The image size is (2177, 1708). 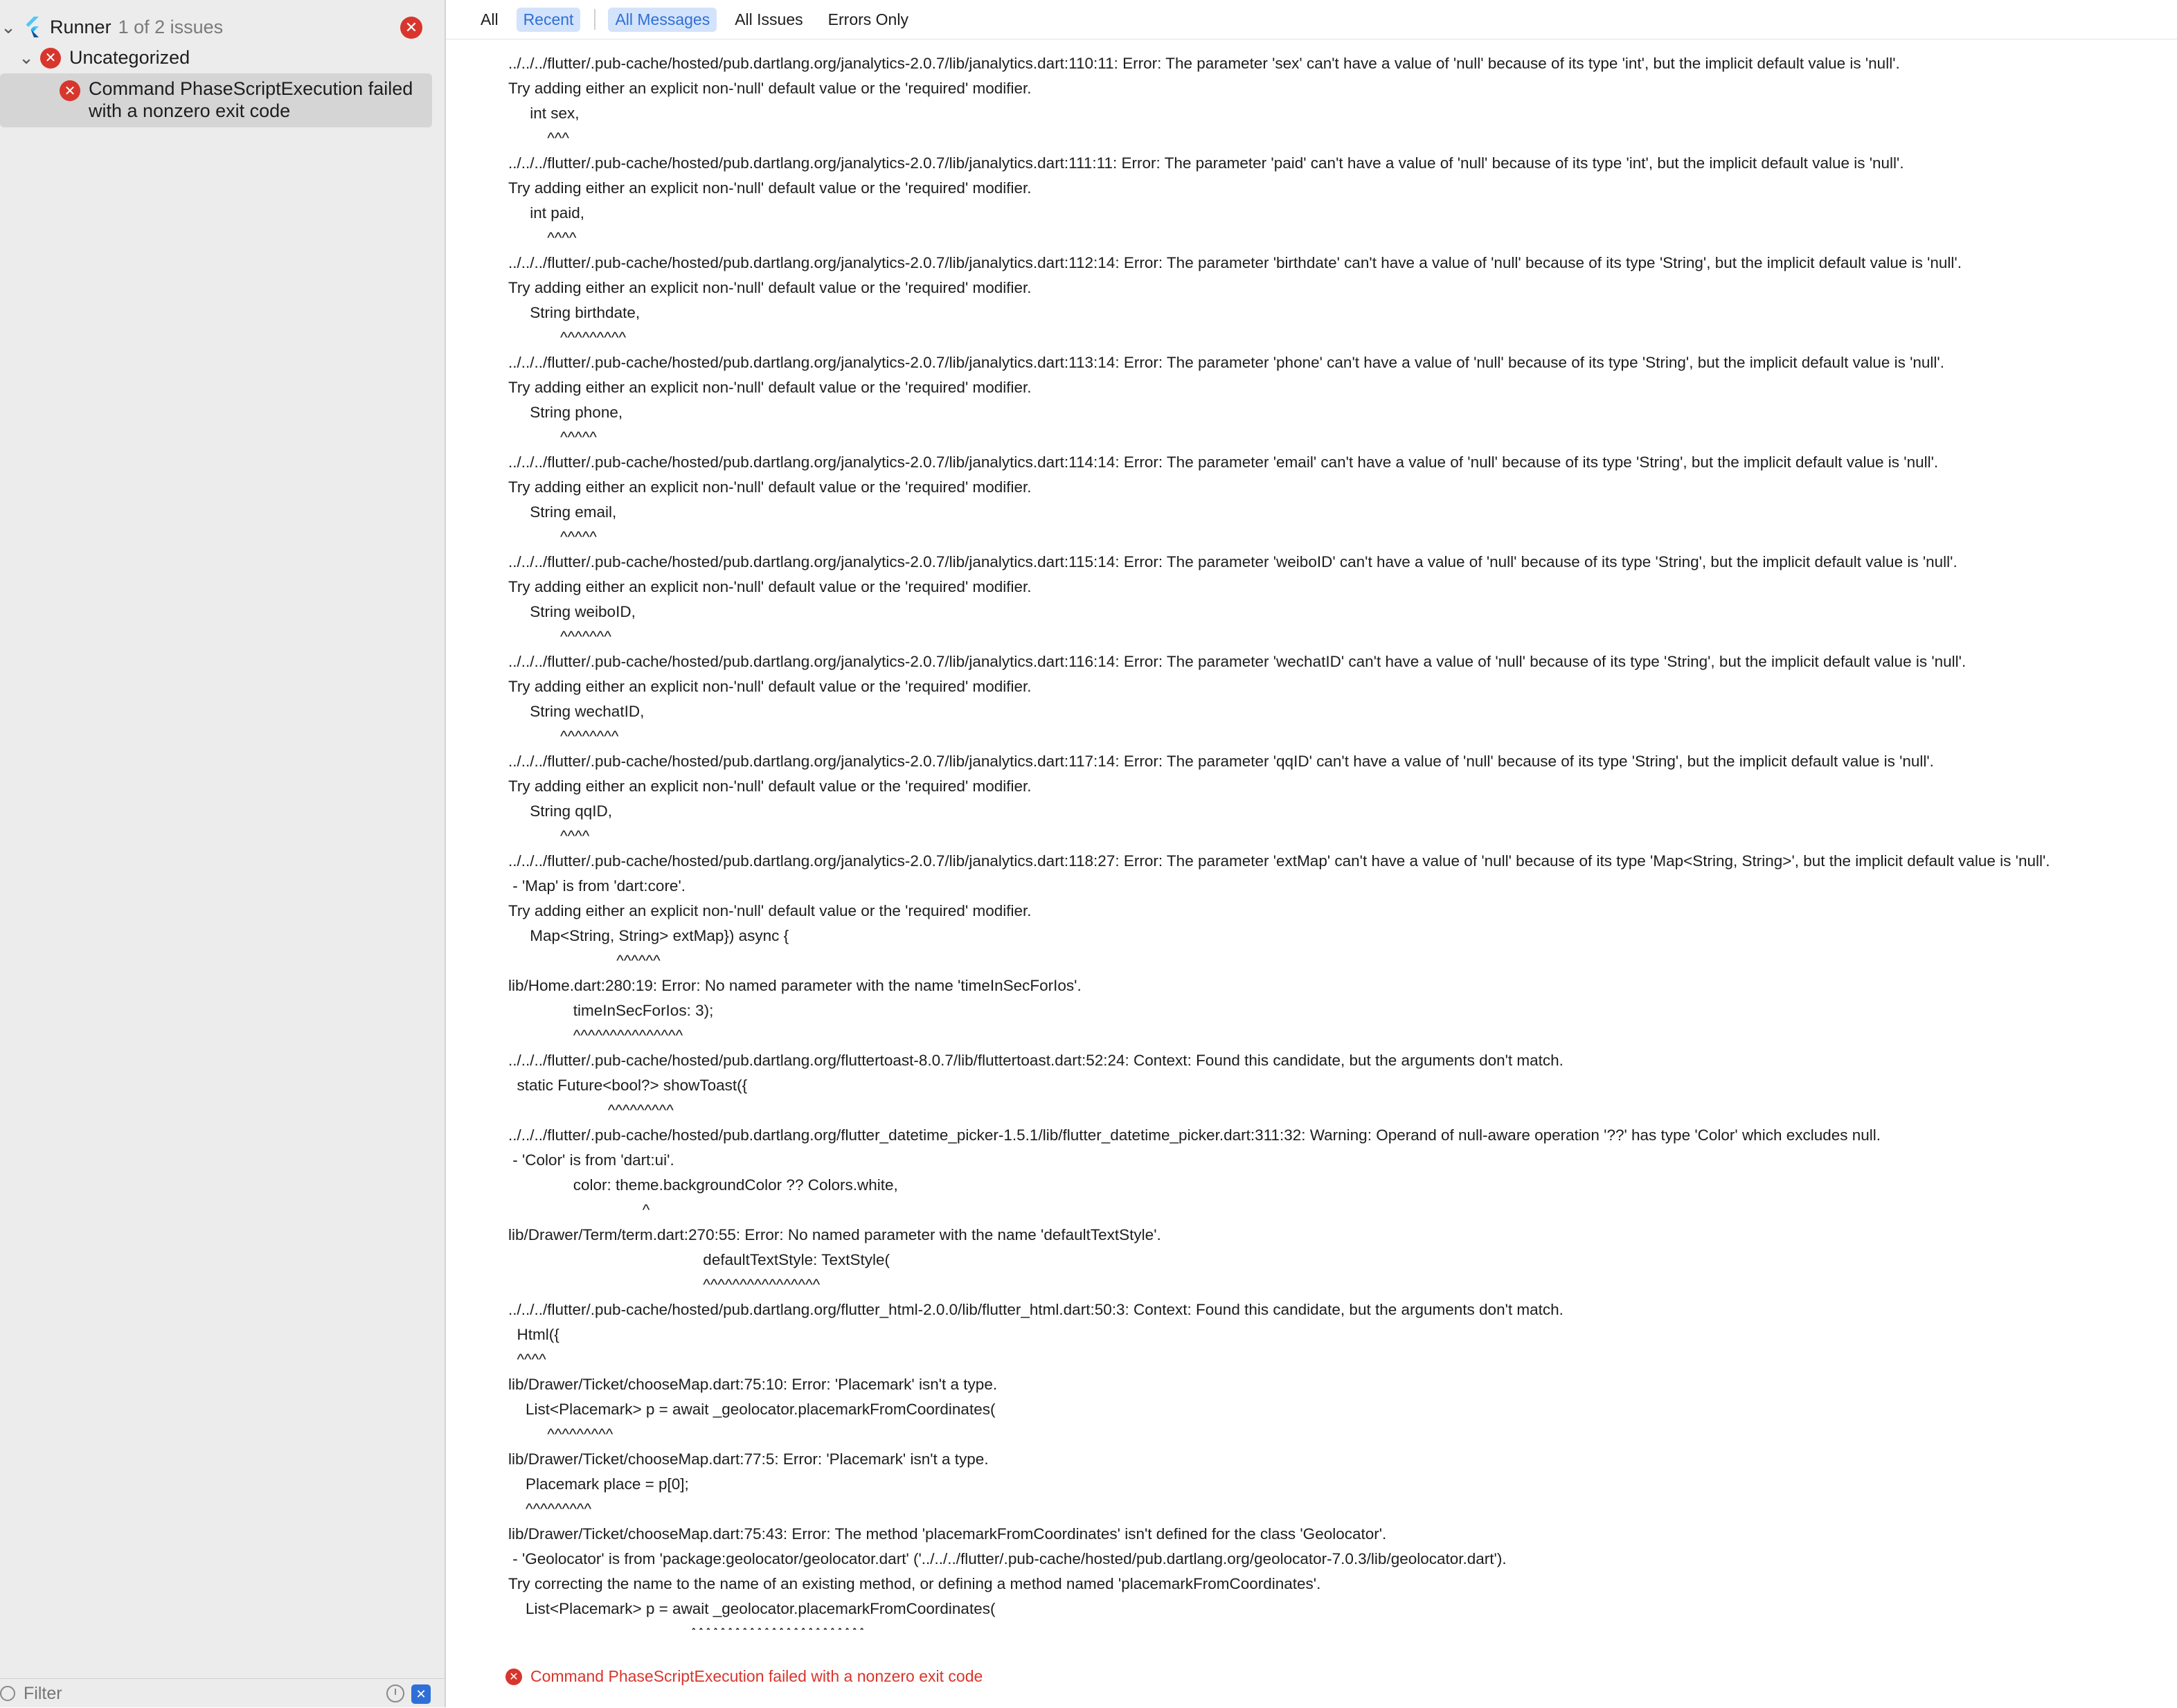 I want to click on log-line: ^, so click(x=579, y=1210).